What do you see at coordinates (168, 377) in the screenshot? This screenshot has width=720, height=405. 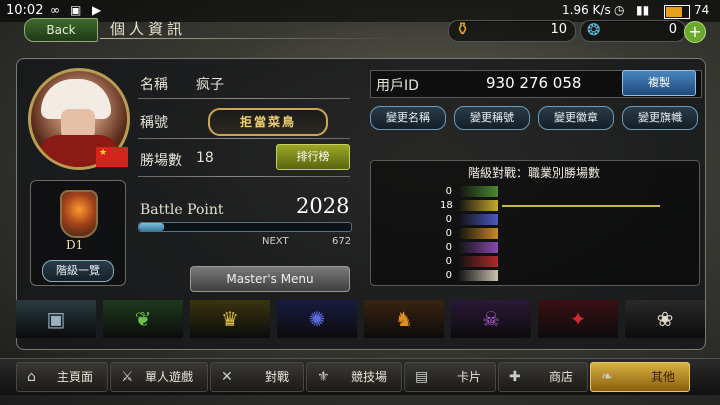 I see `nav-label: 單人遊戲` at bounding box center [168, 377].